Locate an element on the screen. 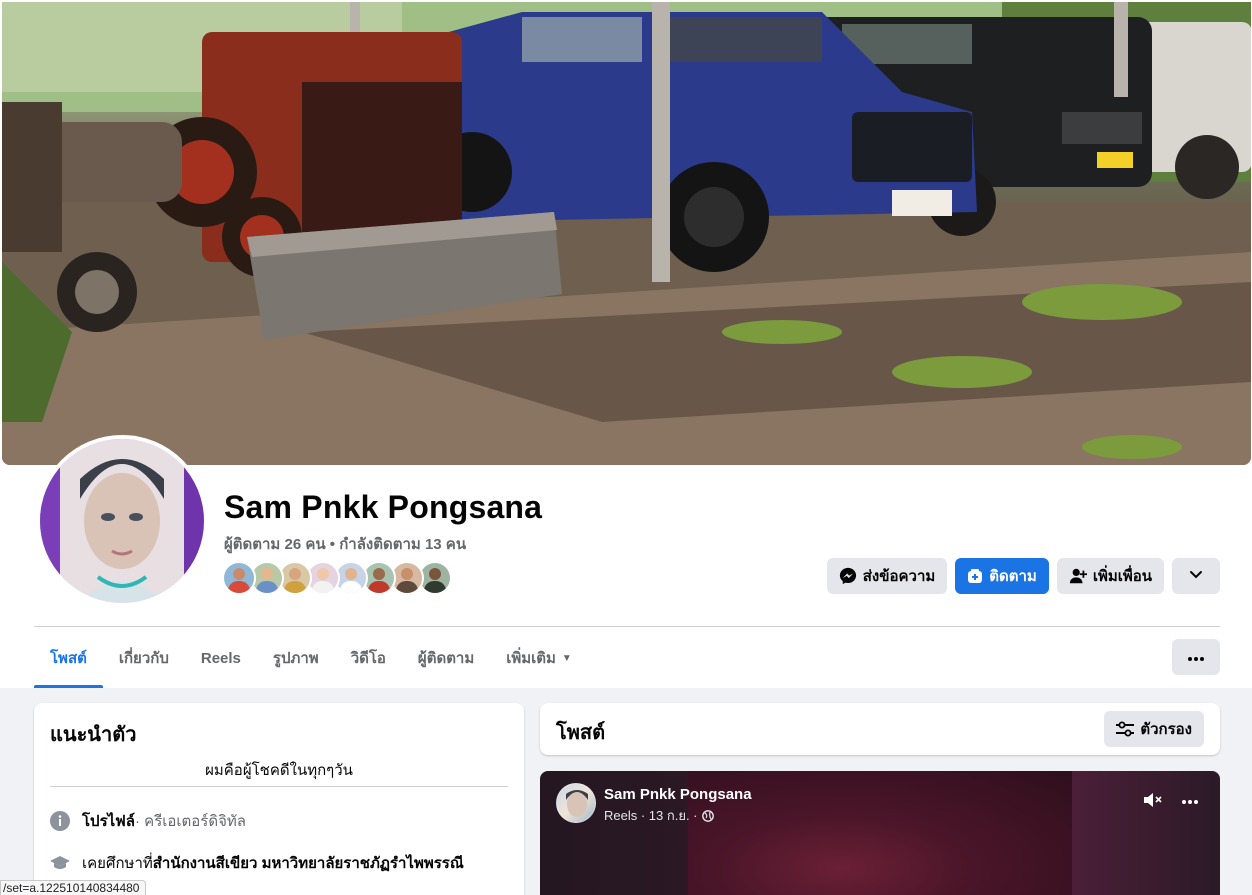 Image resolution: width=1252 pixels, height=895 pixels. tab-more-label: เพิ่มเติม is located at coordinates (531, 658).